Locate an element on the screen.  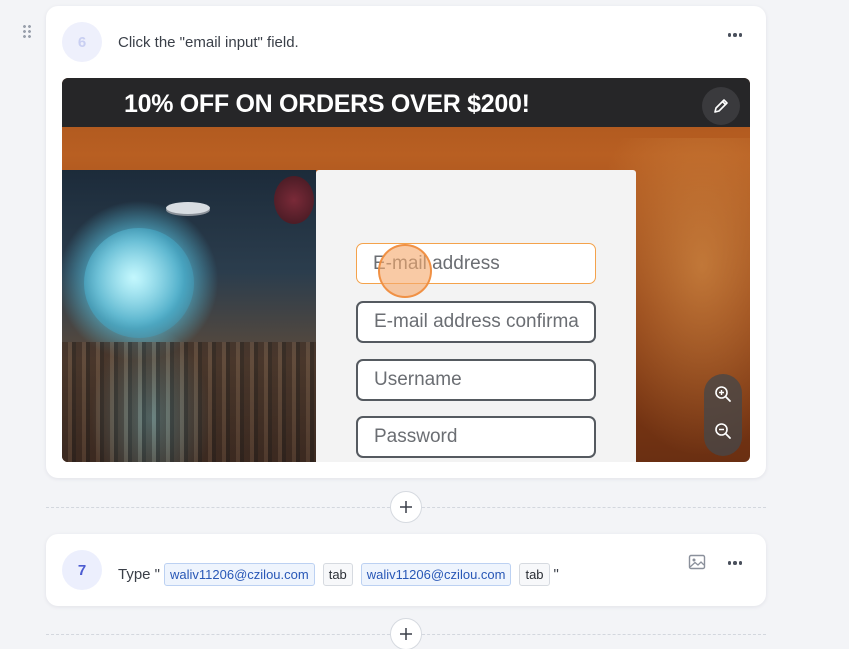
scifi-illustration is located at coordinates (189, 316).